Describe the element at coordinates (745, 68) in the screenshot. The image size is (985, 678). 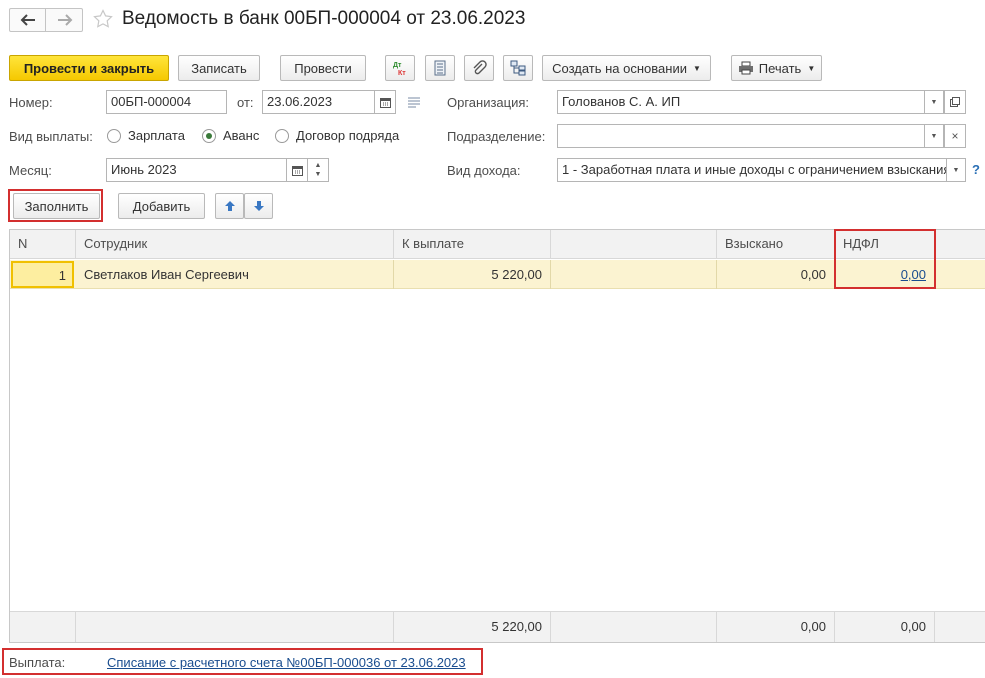
I see `printer-icon` at that location.